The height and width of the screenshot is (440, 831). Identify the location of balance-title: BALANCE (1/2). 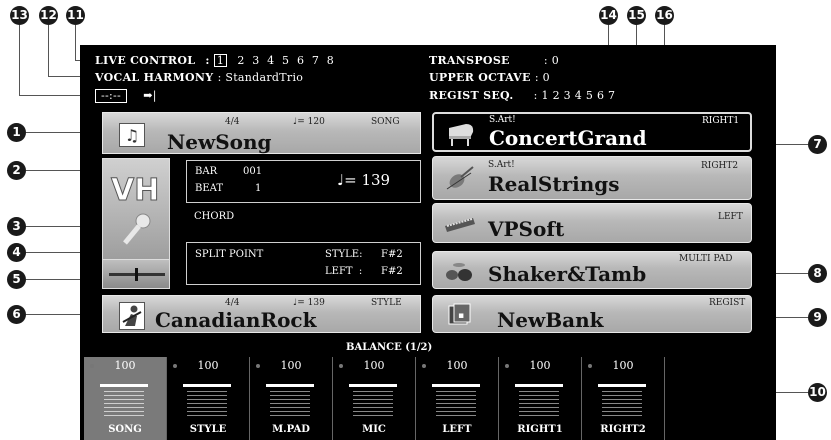
(389, 347).